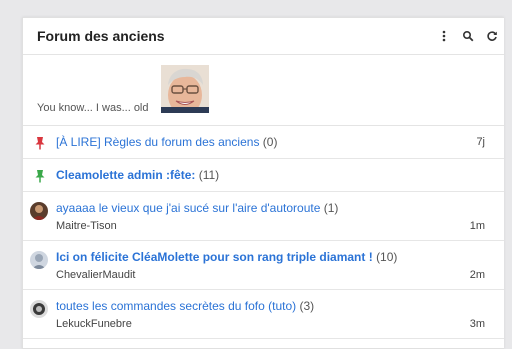 This screenshot has width=512, height=349. Describe the element at coordinates (492, 36) in the screenshot. I see `refresh-icon` at that location.